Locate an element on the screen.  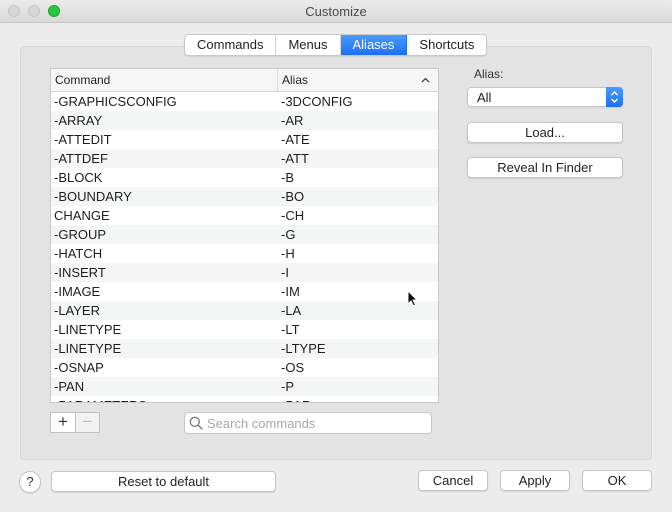
add-remove-control: + − is located at coordinates (75, 422).